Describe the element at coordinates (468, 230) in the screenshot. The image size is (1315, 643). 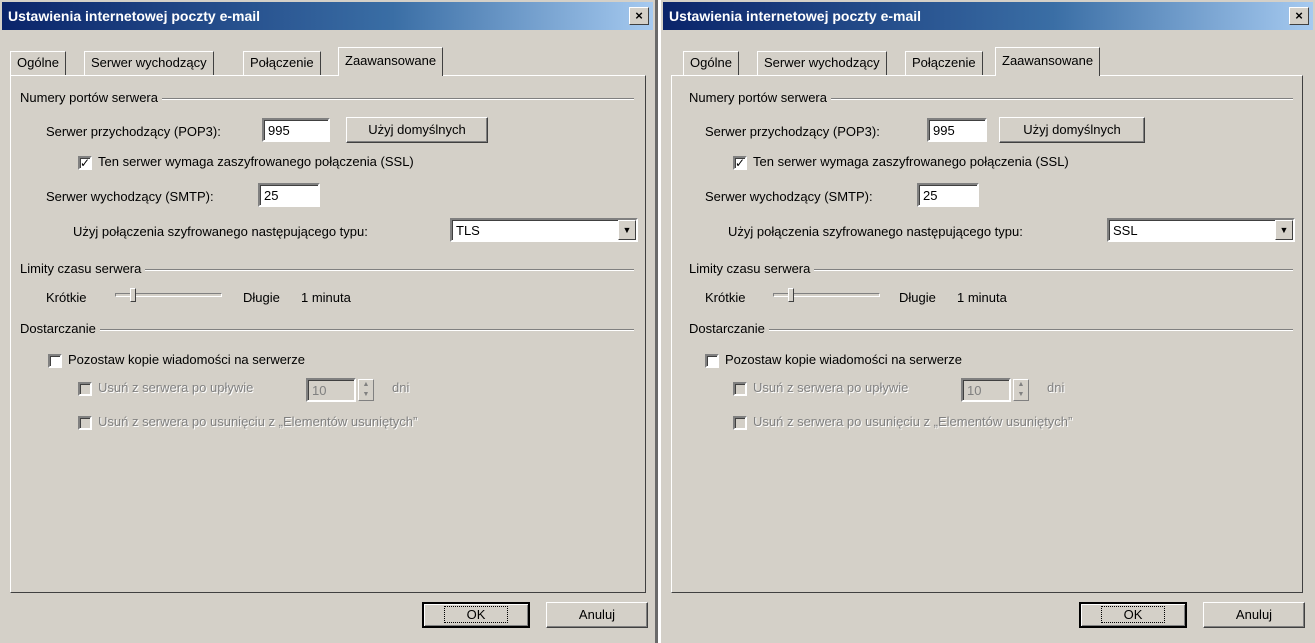
I see `encryption-type-value: TLS` at that location.